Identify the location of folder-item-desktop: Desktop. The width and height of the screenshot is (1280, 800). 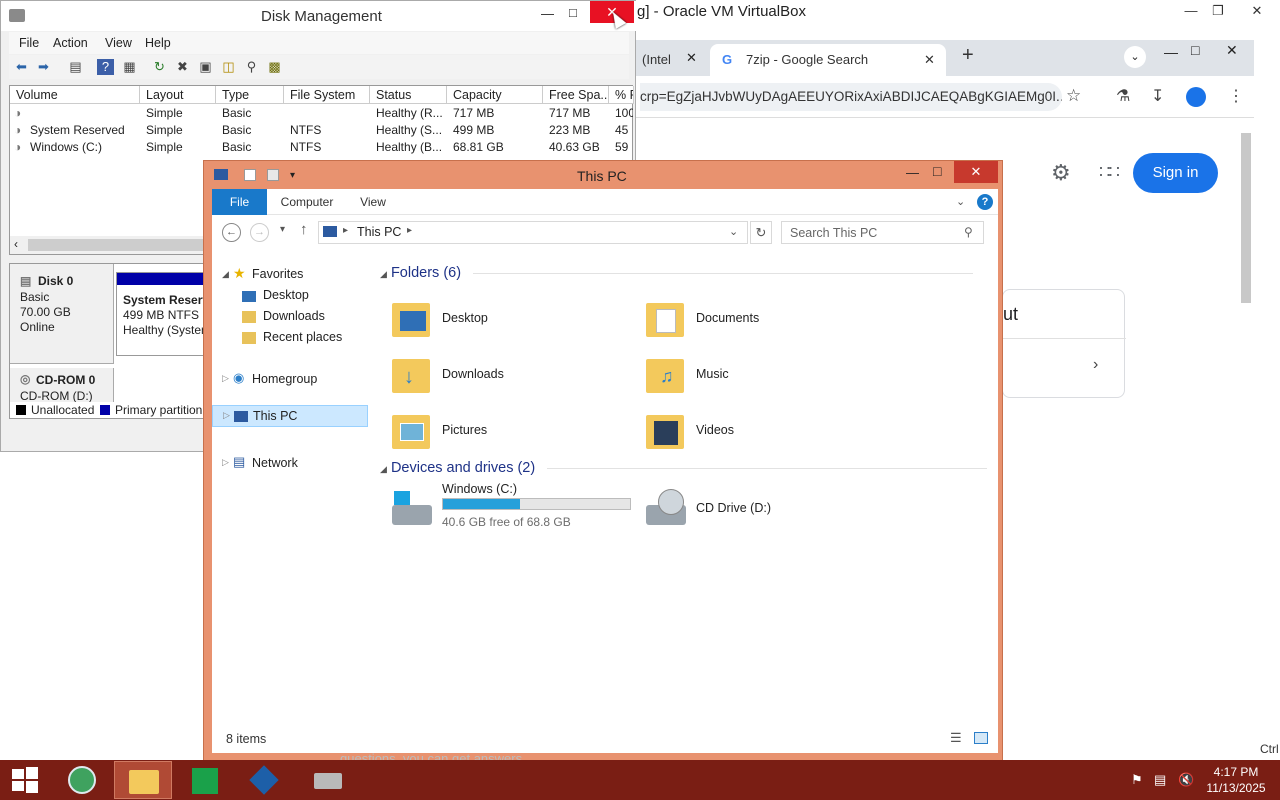
(505, 319).